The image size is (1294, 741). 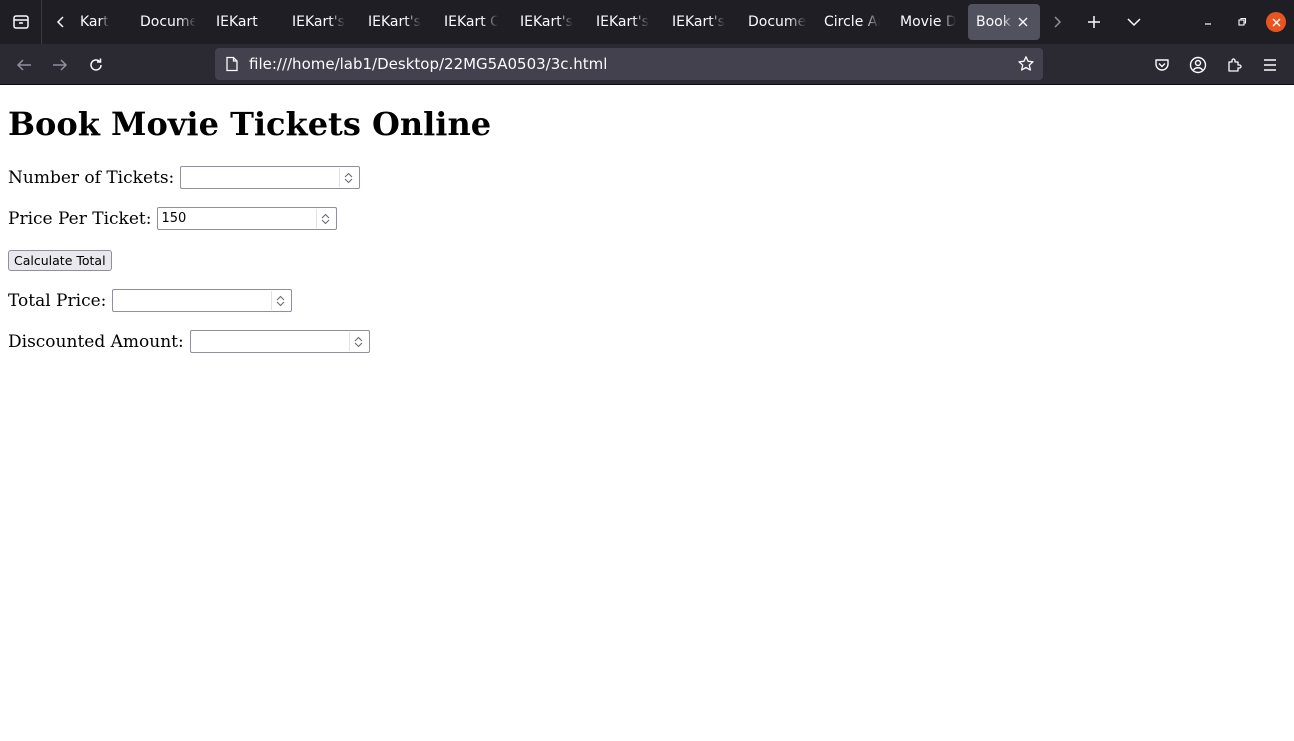 I want to click on account-button, so click(x=1198, y=65).